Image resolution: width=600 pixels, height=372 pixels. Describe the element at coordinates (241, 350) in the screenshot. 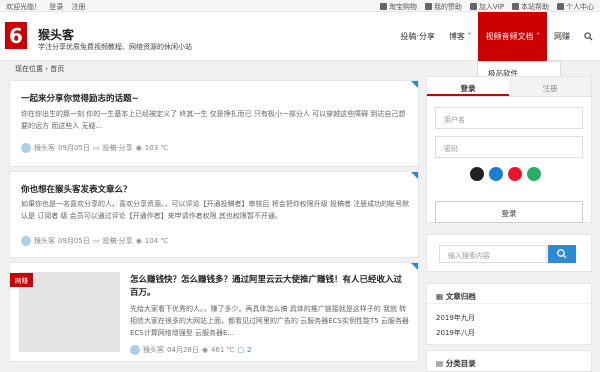

I see `comment-icon: ▢` at that location.